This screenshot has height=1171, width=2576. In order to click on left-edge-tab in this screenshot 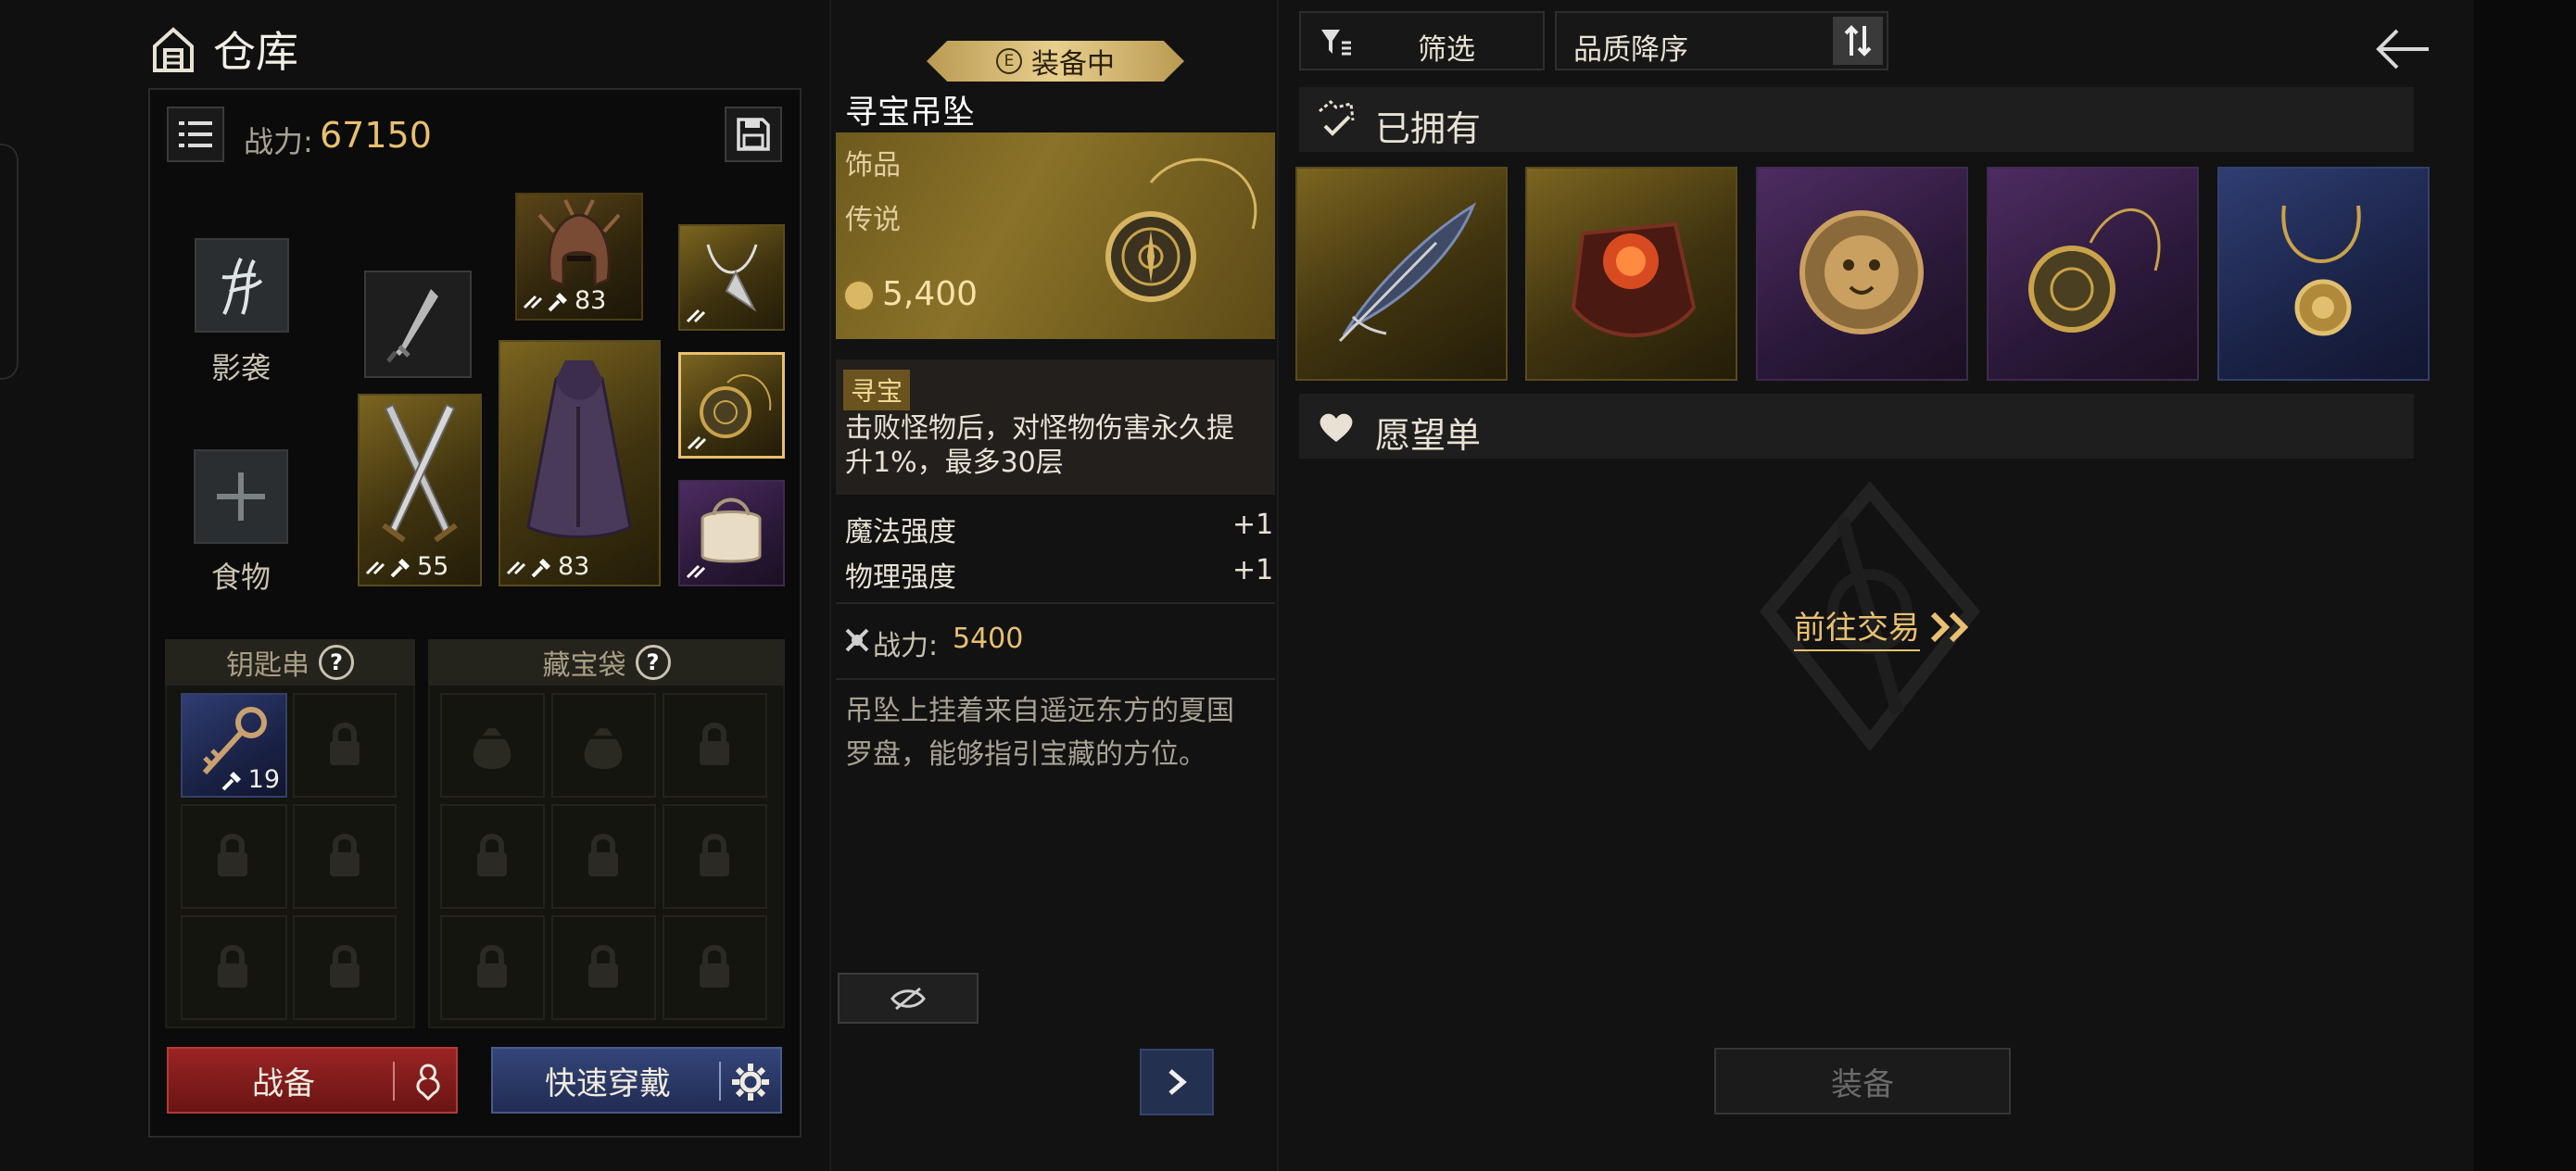, I will do `click(9, 262)`.